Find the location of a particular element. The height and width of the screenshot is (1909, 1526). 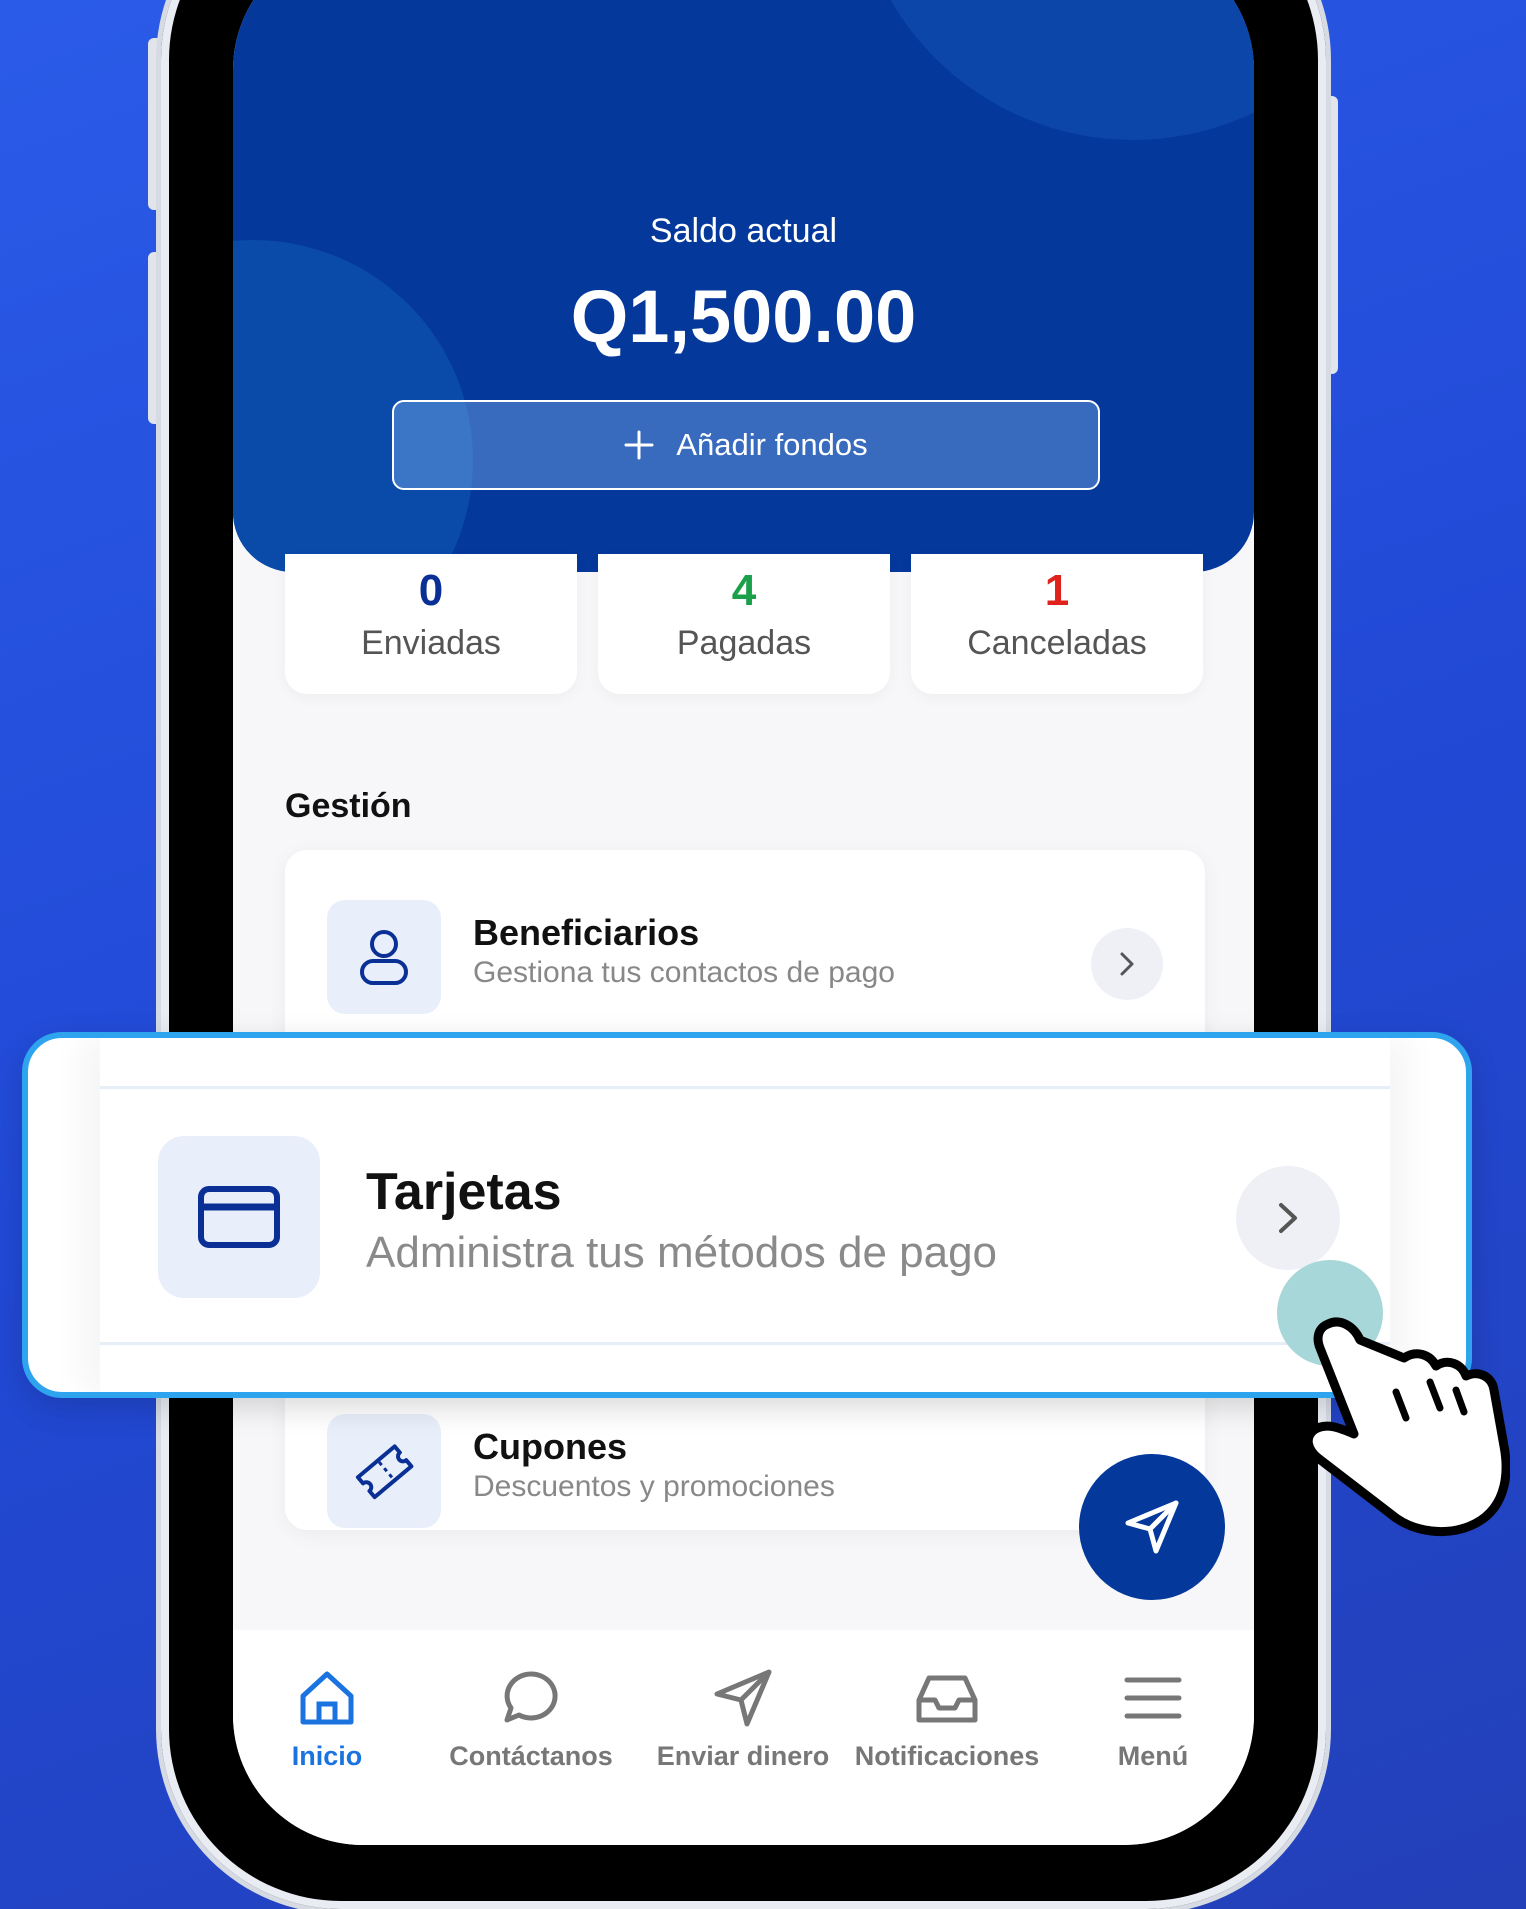

tab-enviar-dinero: Enviar dinero is located at coordinates (743, 1719).